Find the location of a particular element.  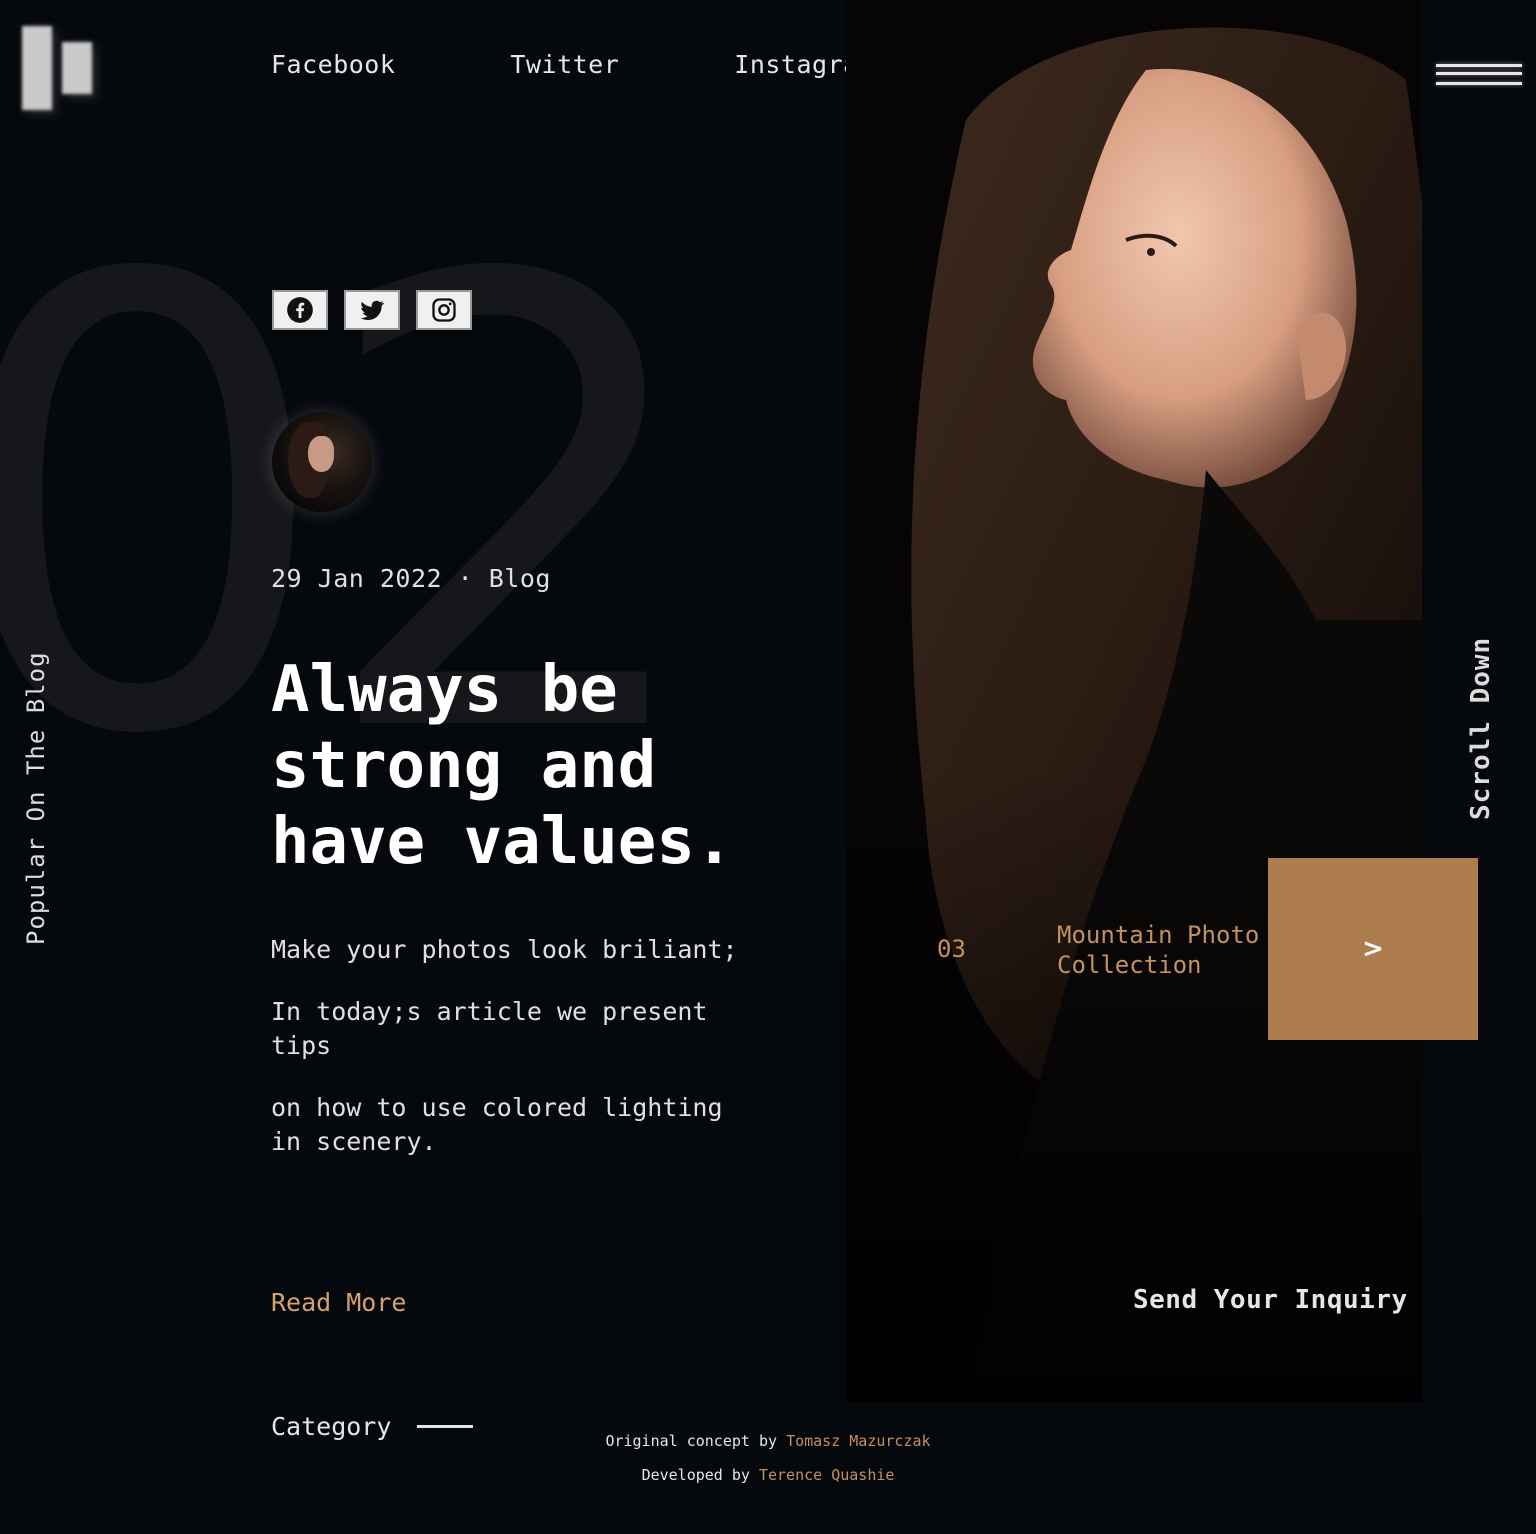

logo-bar-right is located at coordinates (77, 68).